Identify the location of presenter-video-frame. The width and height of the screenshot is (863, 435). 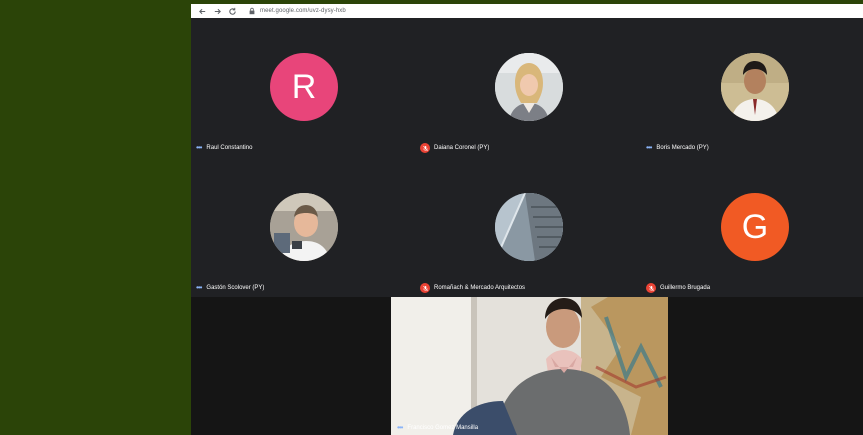
(529, 366).